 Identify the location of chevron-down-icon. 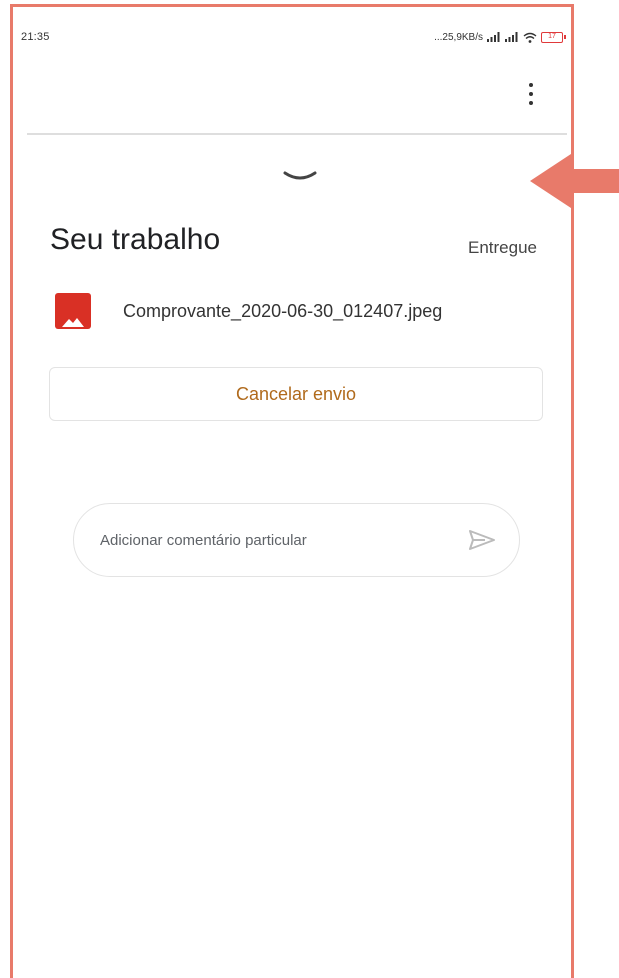
(300, 177).